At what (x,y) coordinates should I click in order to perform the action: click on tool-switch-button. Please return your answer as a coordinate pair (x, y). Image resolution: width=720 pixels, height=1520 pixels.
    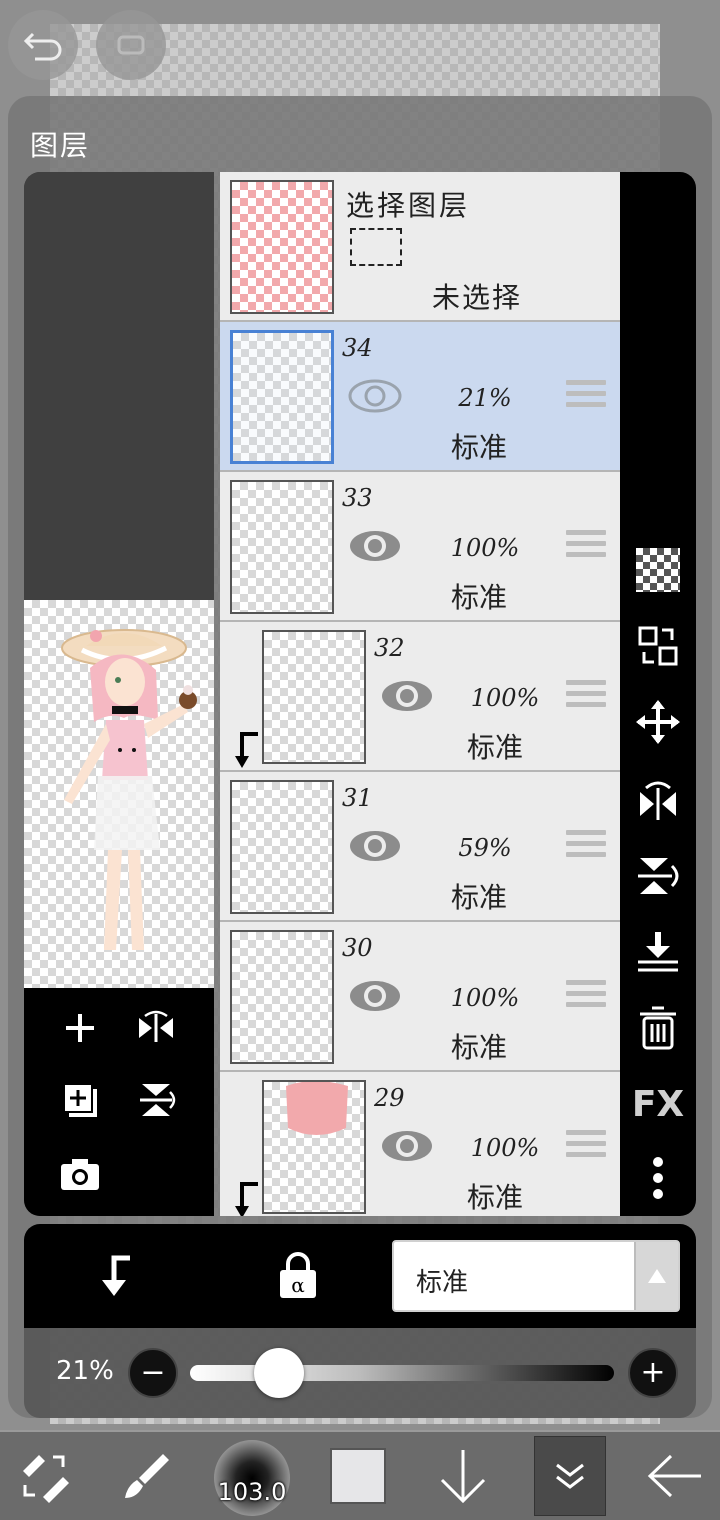
    Looking at the image, I should click on (44, 1476).